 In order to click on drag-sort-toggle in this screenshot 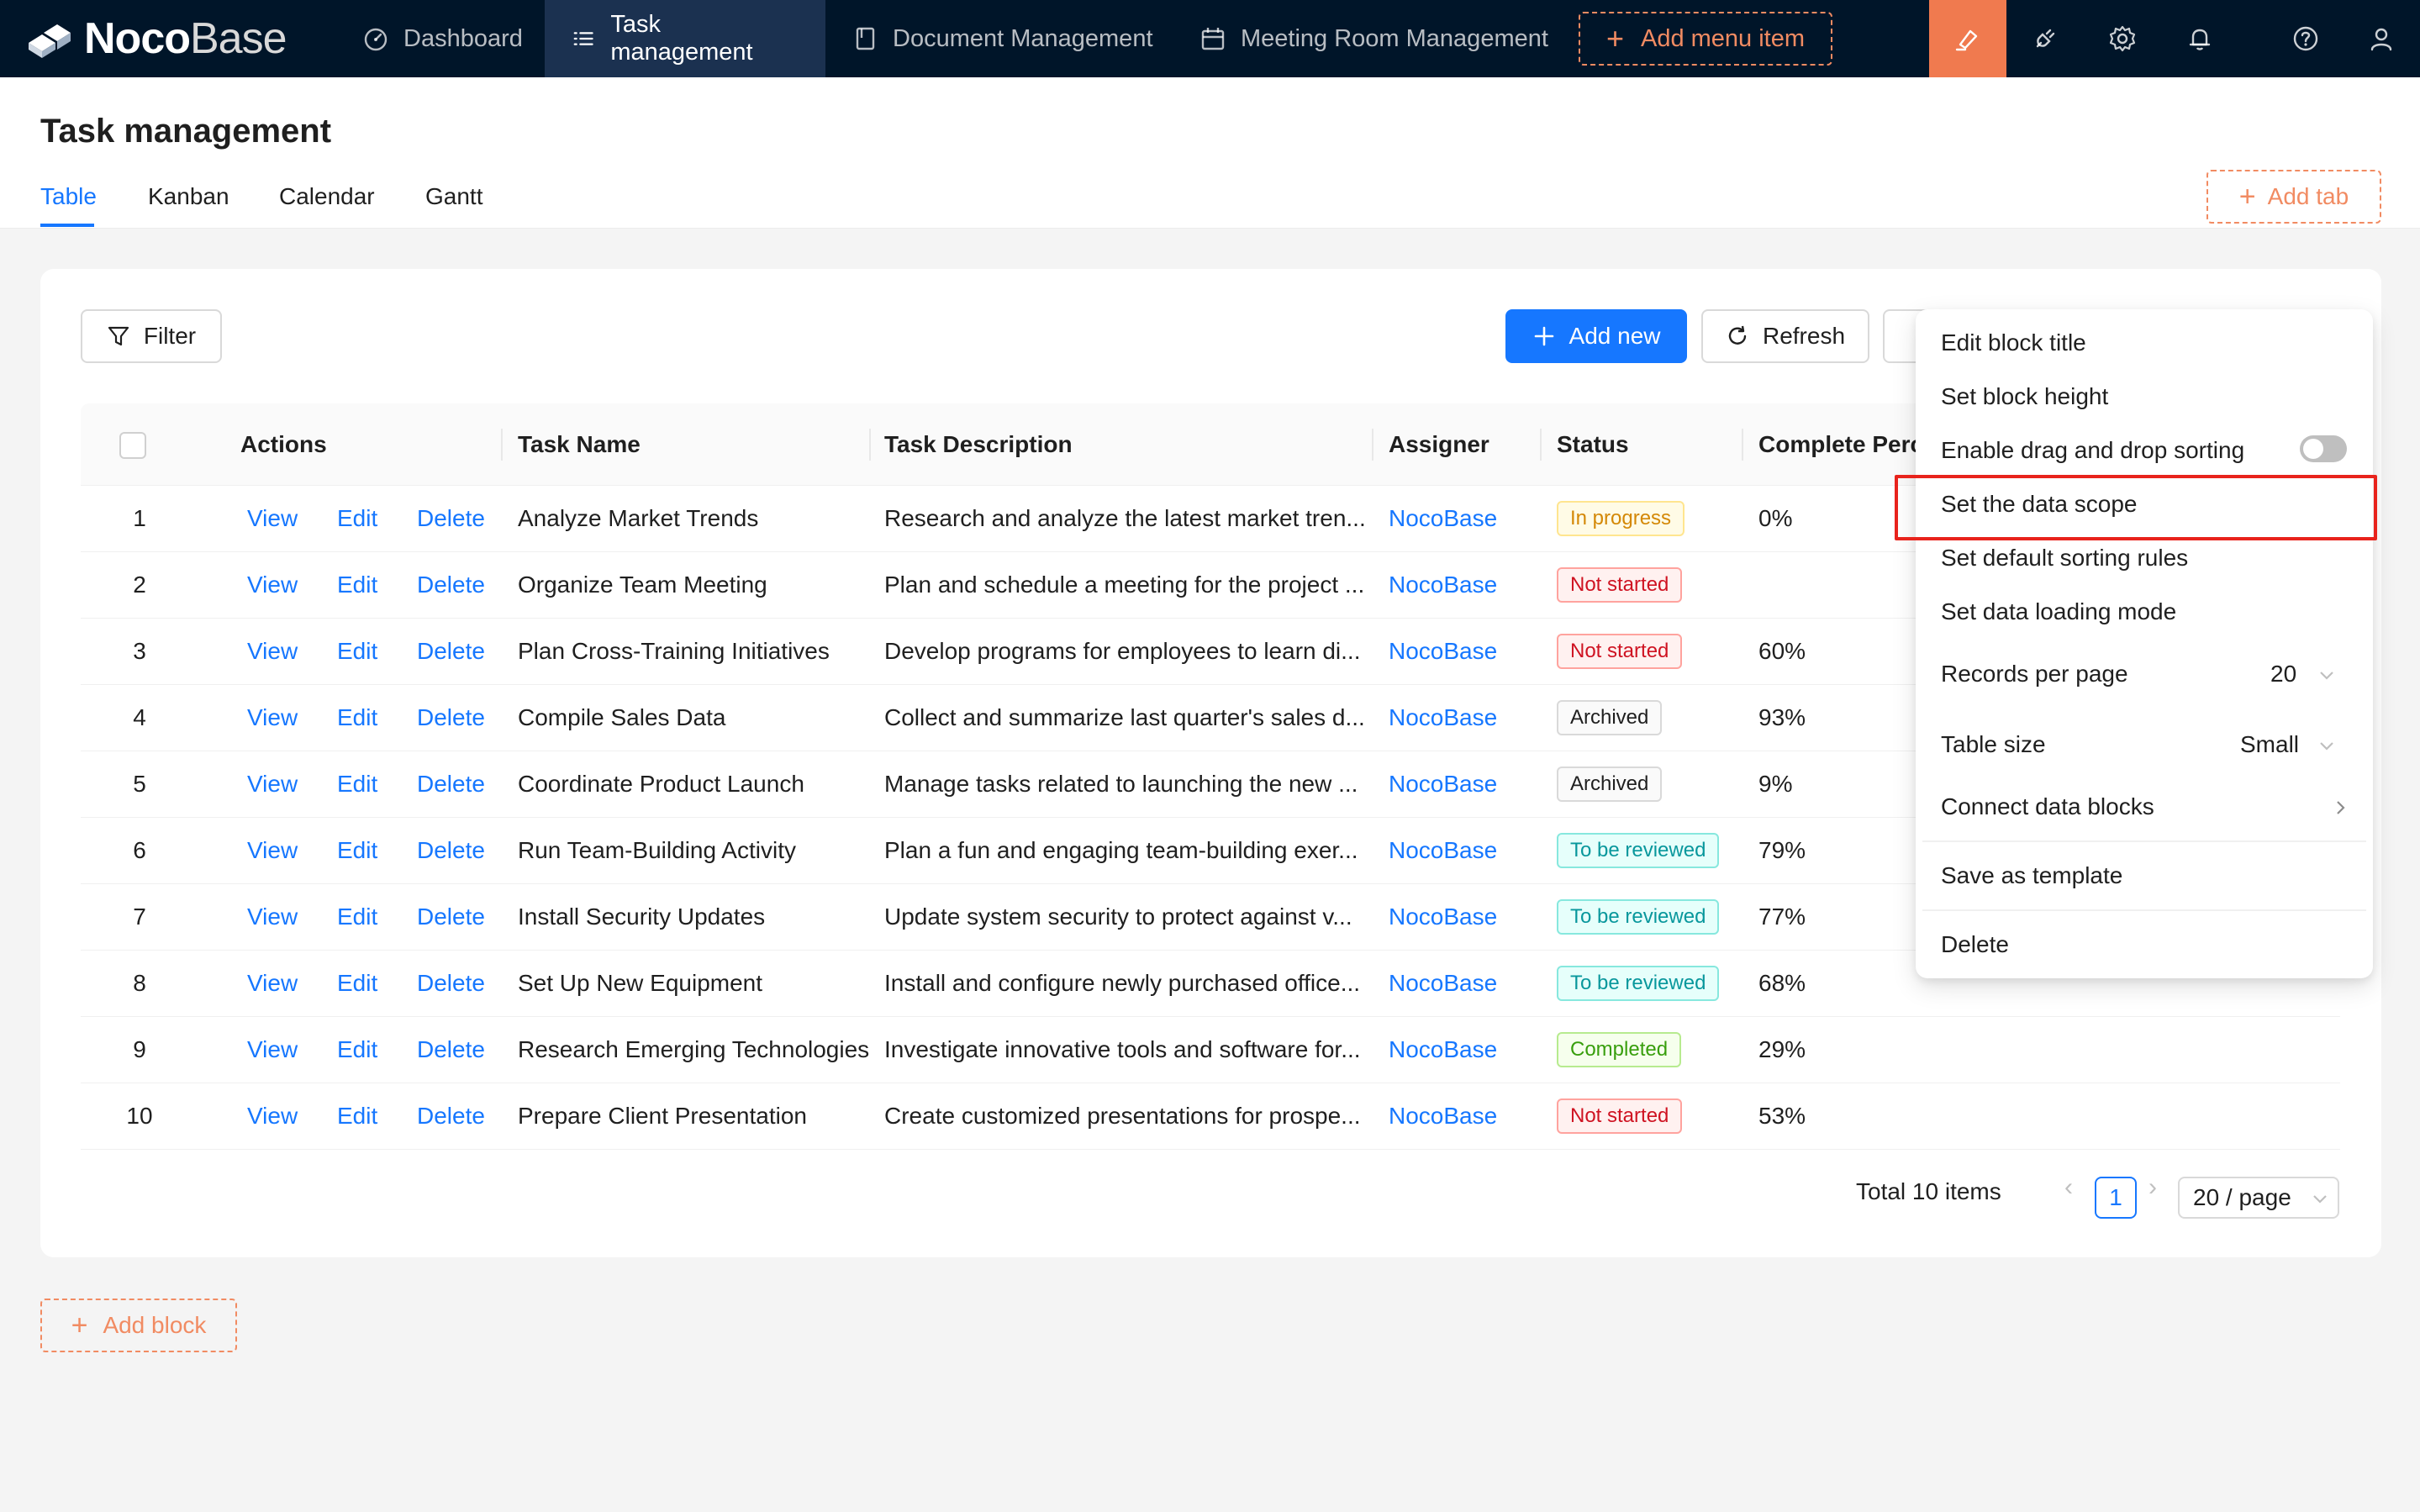, I will do `click(2323, 448)`.